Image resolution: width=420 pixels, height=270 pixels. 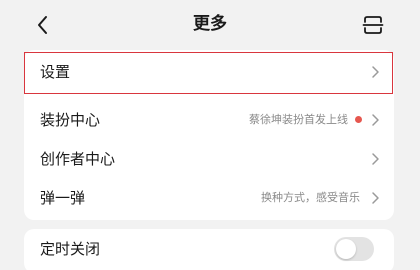 I want to click on dress-up-center-row: 装扮中心 蔡徐坤装扮首发上线, so click(x=209, y=120).